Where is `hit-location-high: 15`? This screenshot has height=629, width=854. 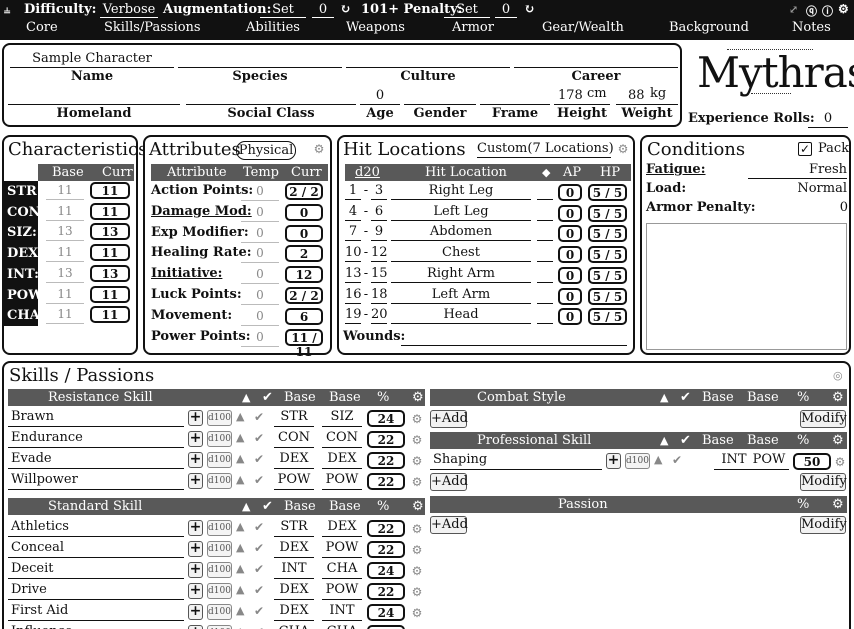 hit-location-high: 15 is located at coordinates (379, 274).